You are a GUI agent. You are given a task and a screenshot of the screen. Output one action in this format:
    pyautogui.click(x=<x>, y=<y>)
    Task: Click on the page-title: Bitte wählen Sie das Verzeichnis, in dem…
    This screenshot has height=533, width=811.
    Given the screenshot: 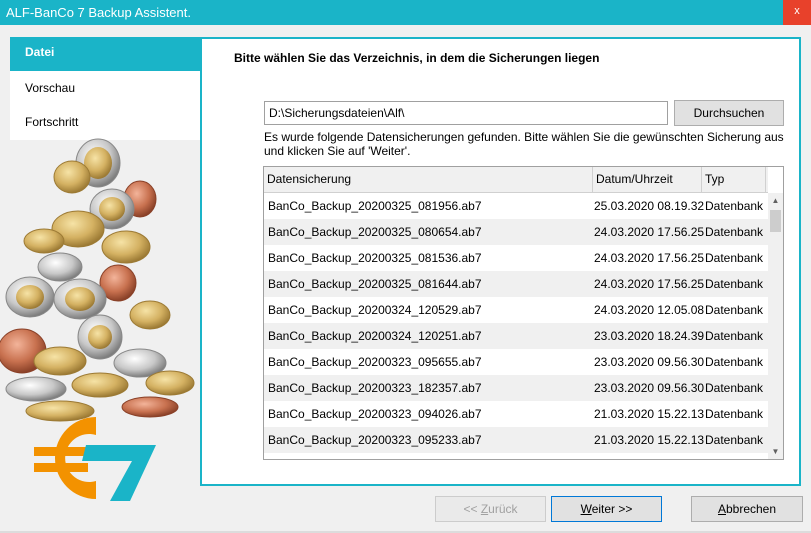 What is the action you would take?
    pyautogui.click(x=417, y=58)
    